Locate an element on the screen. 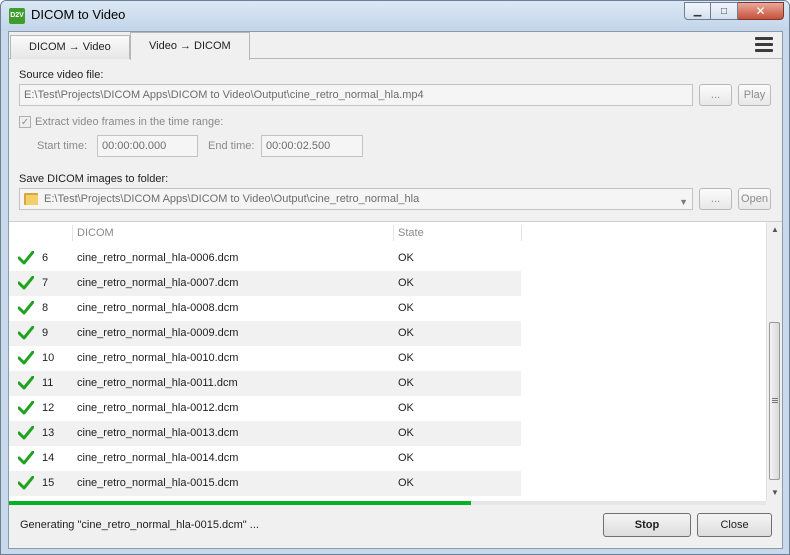 The height and width of the screenshot is (555, 790). row-number: 10 is located at coordinates (48, 358).